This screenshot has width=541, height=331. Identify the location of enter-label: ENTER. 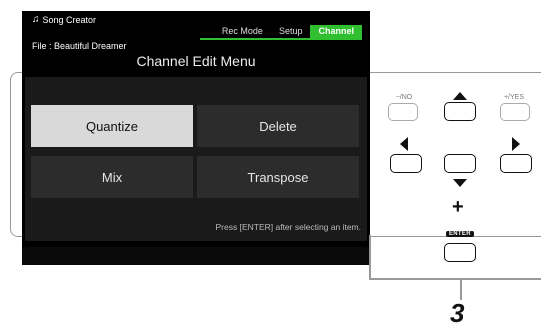
(460, 234).